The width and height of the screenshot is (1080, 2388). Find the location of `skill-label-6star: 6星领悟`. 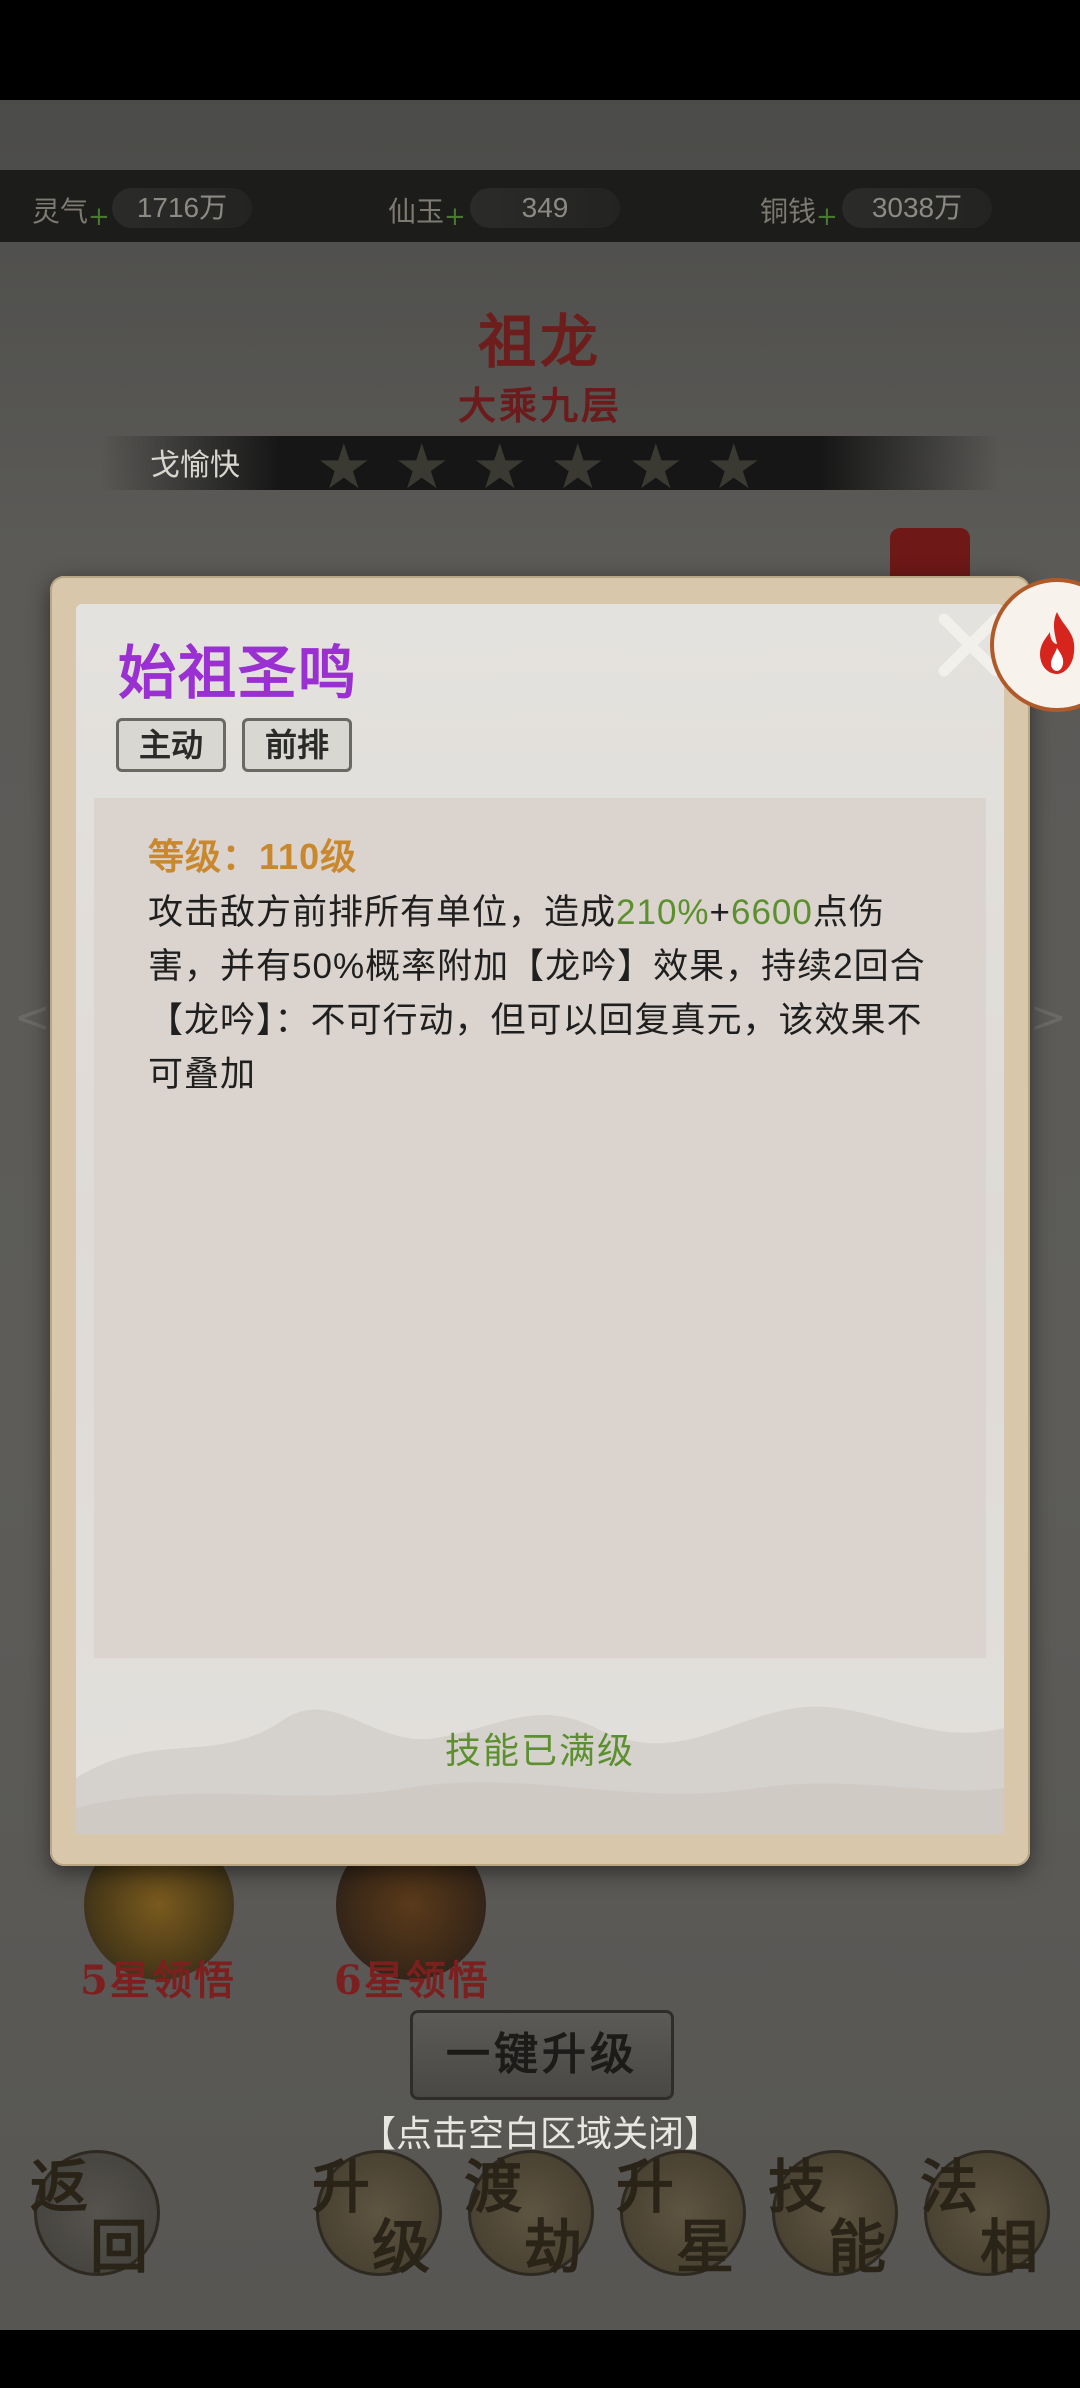

skill-label-6star: 6星领悟 is located at coordinates (412, 1980).